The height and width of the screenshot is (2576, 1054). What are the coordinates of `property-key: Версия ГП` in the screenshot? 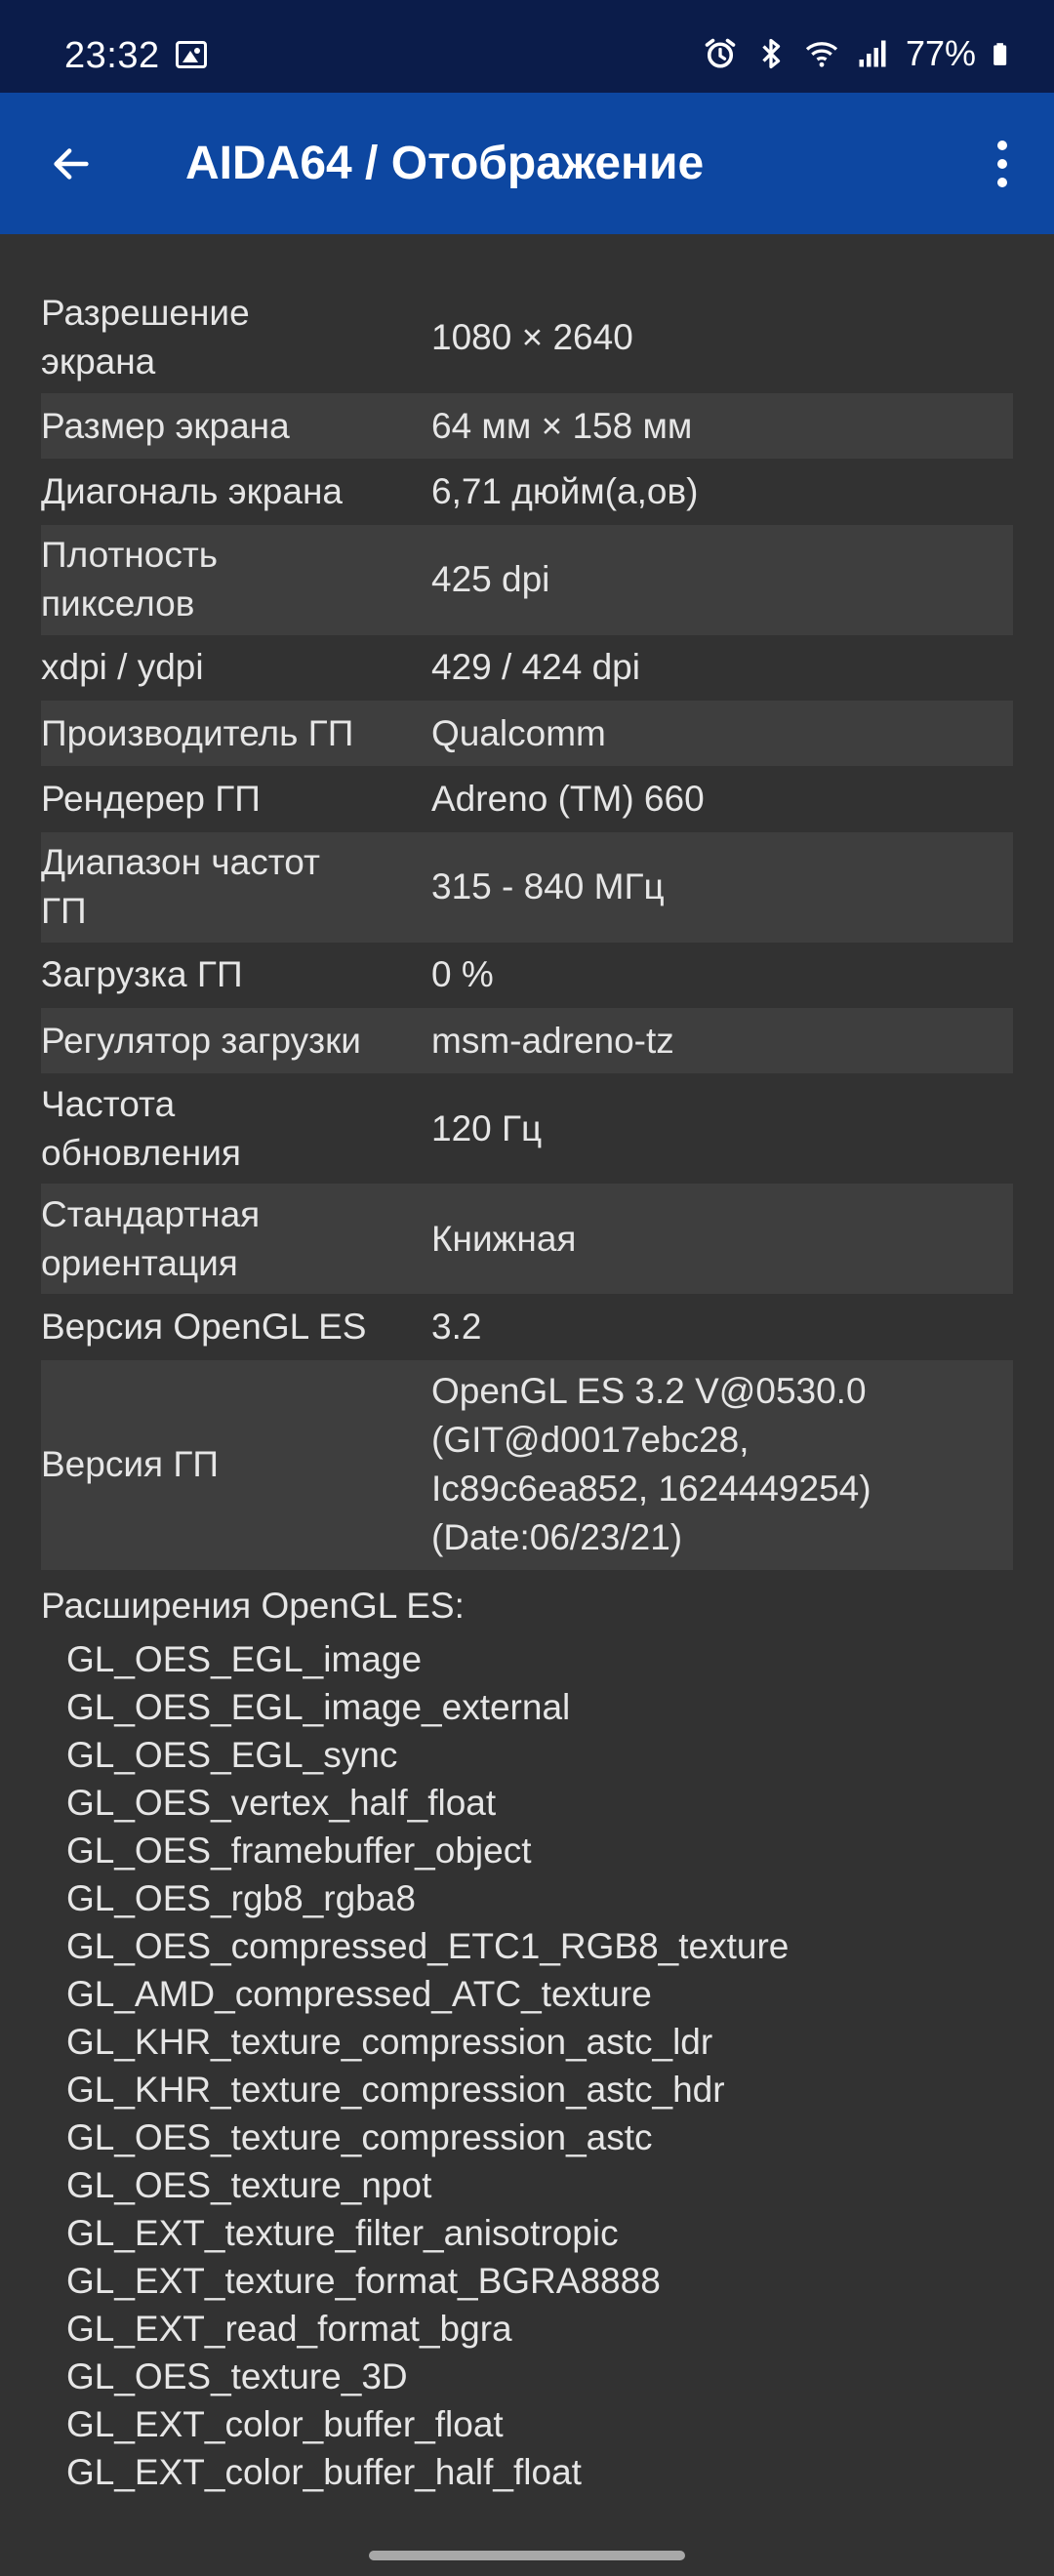 It's located at (130, 1464).